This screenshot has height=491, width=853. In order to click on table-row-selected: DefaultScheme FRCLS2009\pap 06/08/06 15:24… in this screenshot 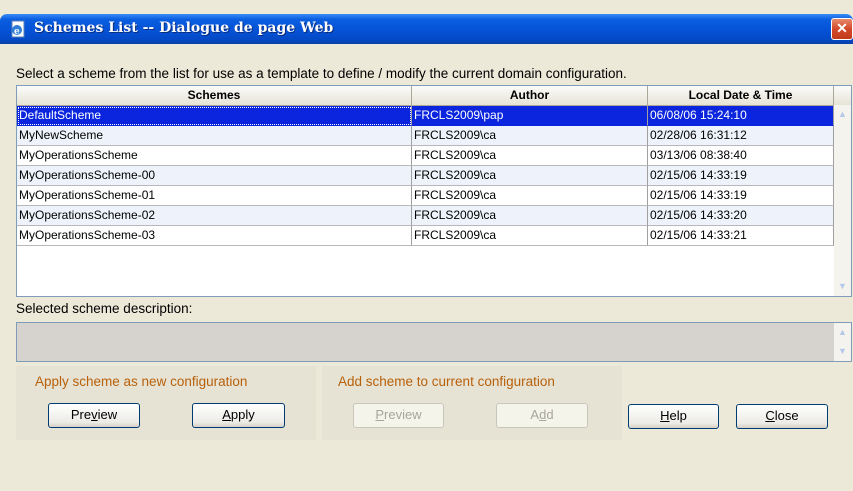, I will do `click(425, 116)`.